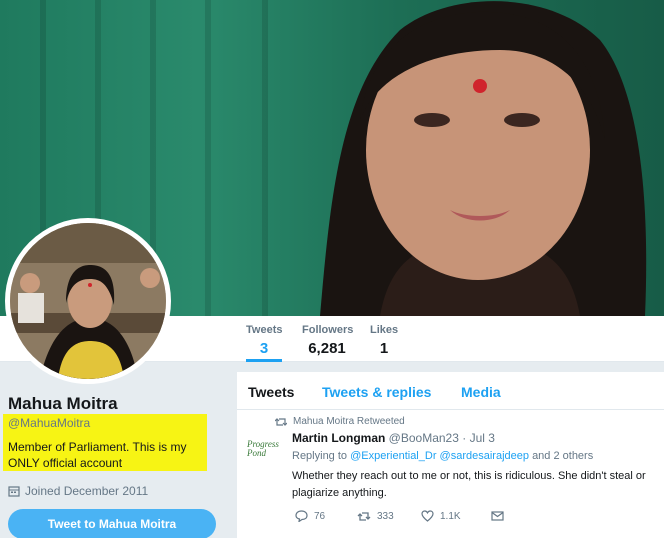  What do you see at coordinates (87, 491) in the screenshot?
I see `joined-text: Joined December 2011` at bounding box center [87, 491].